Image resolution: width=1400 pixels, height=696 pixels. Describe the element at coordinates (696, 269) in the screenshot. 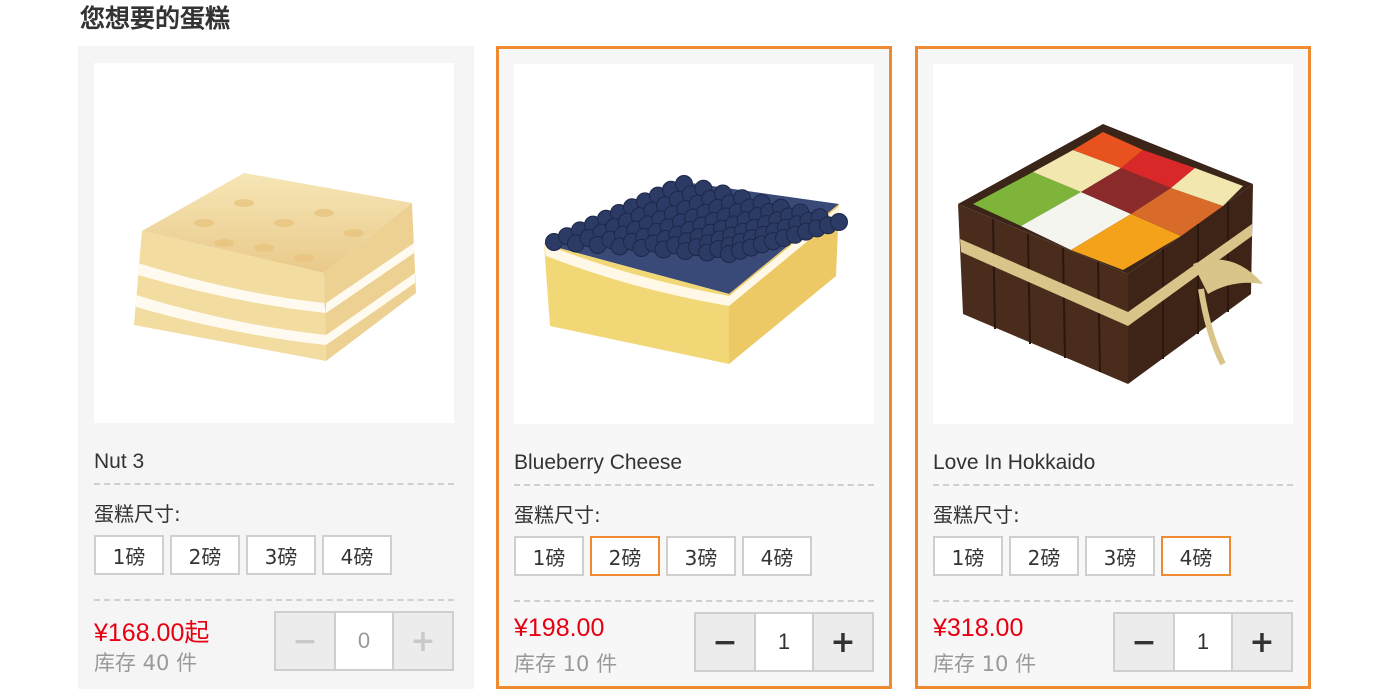

I see `blueberry-cheese-cake-image` at that location.